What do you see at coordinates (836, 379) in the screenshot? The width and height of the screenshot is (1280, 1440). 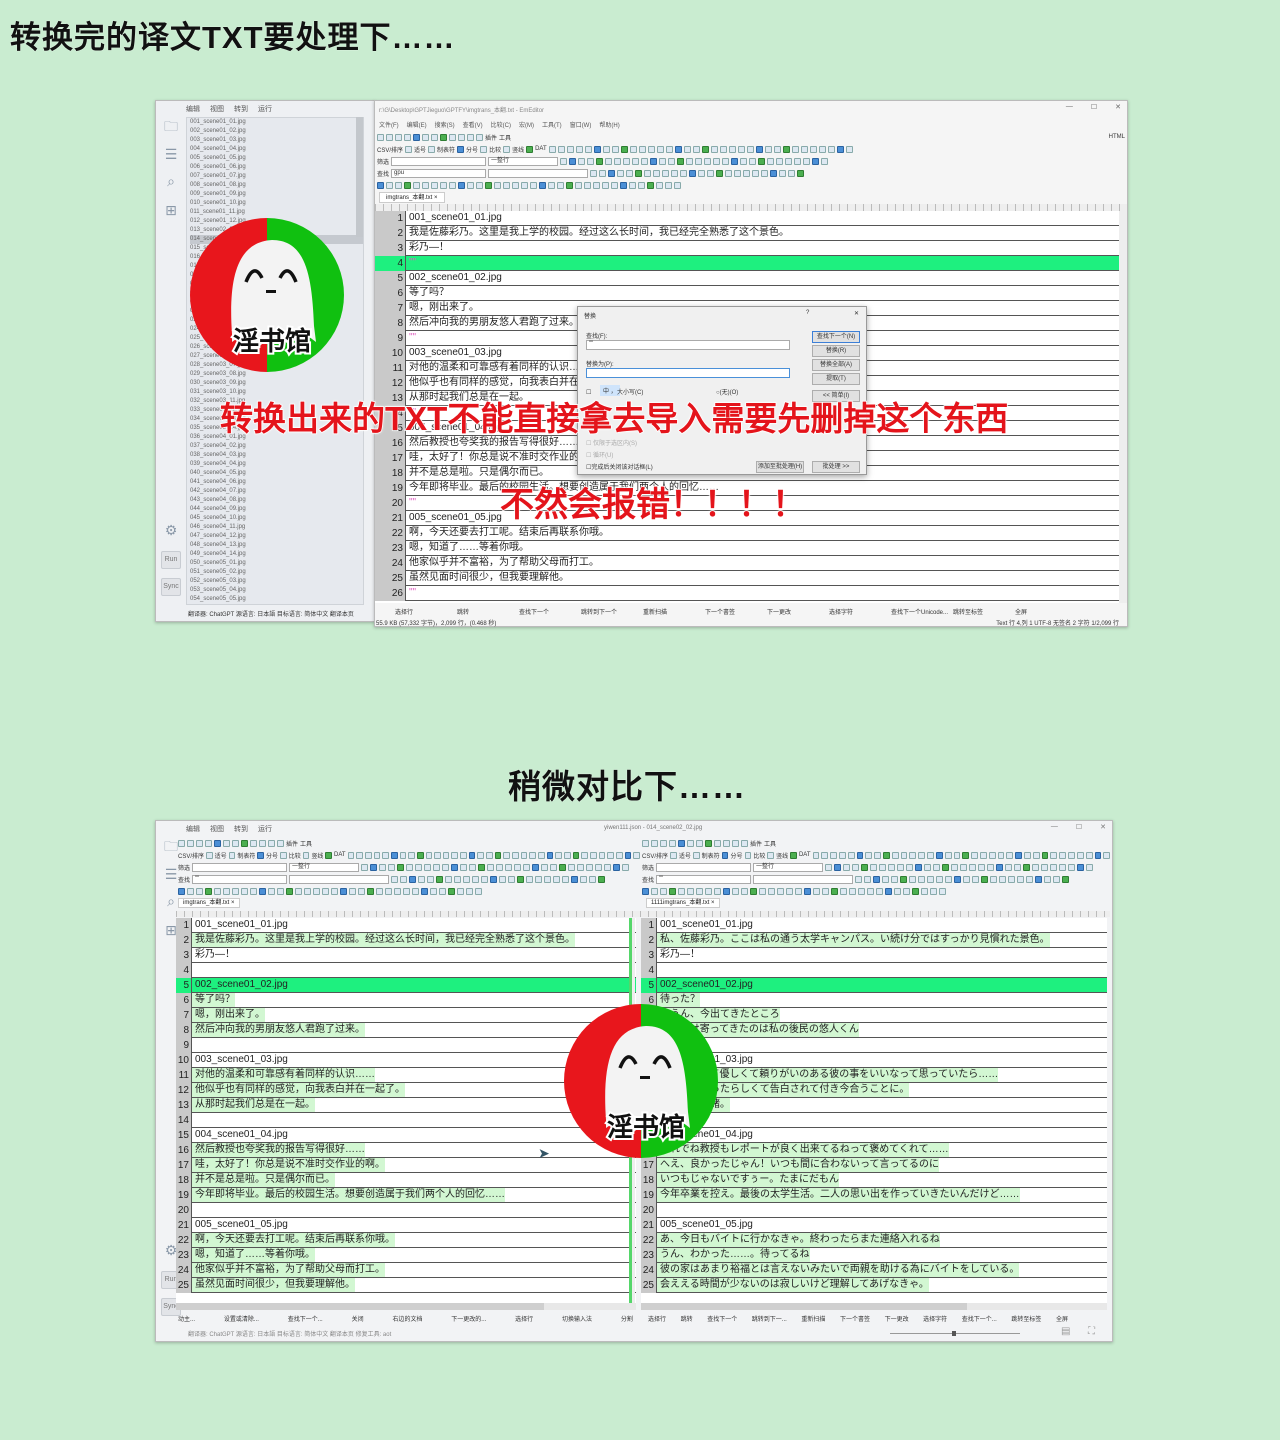 I see `extract-button: 提取(T)` at bounding box center [836, 379].